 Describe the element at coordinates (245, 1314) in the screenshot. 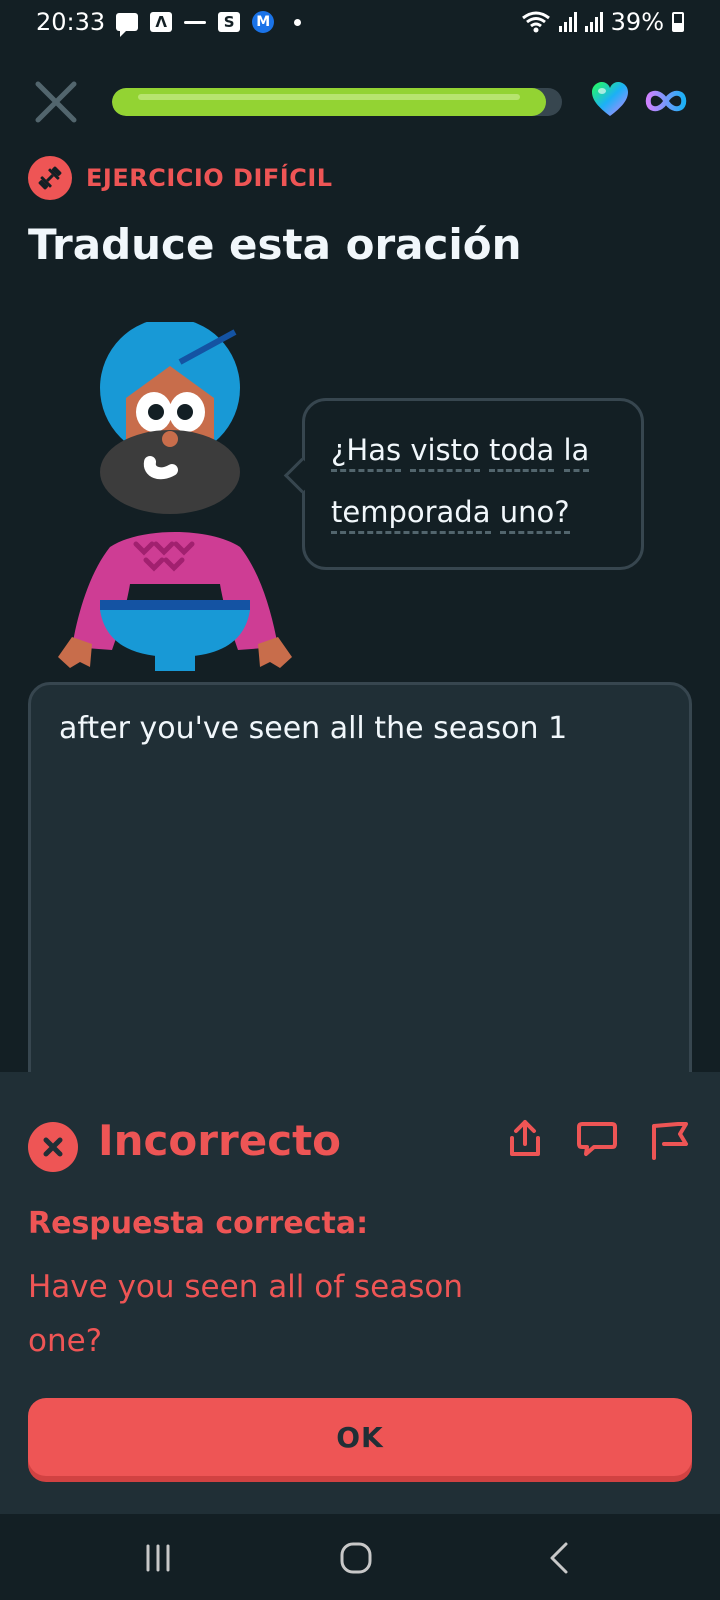

I see `correct-answer-text: Have you seen all of season one?` at that location.